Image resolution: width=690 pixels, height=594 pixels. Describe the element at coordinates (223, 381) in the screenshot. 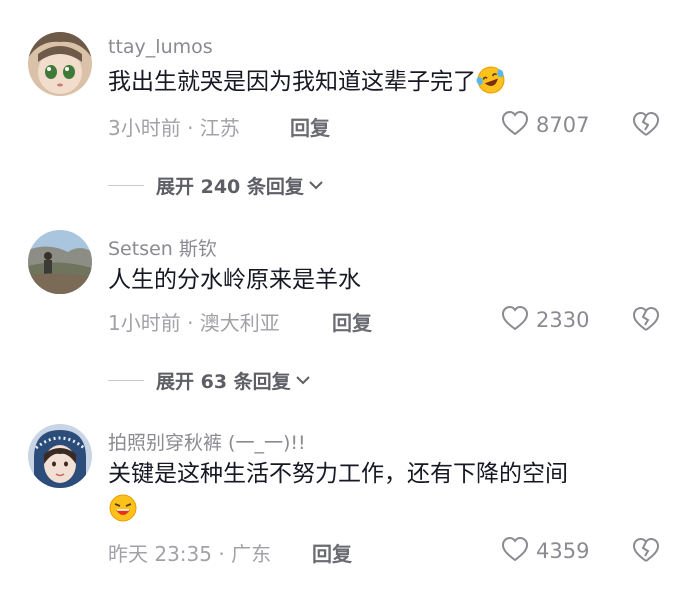

I see `expand-replies-label: 展开 63 条回复` at that location.